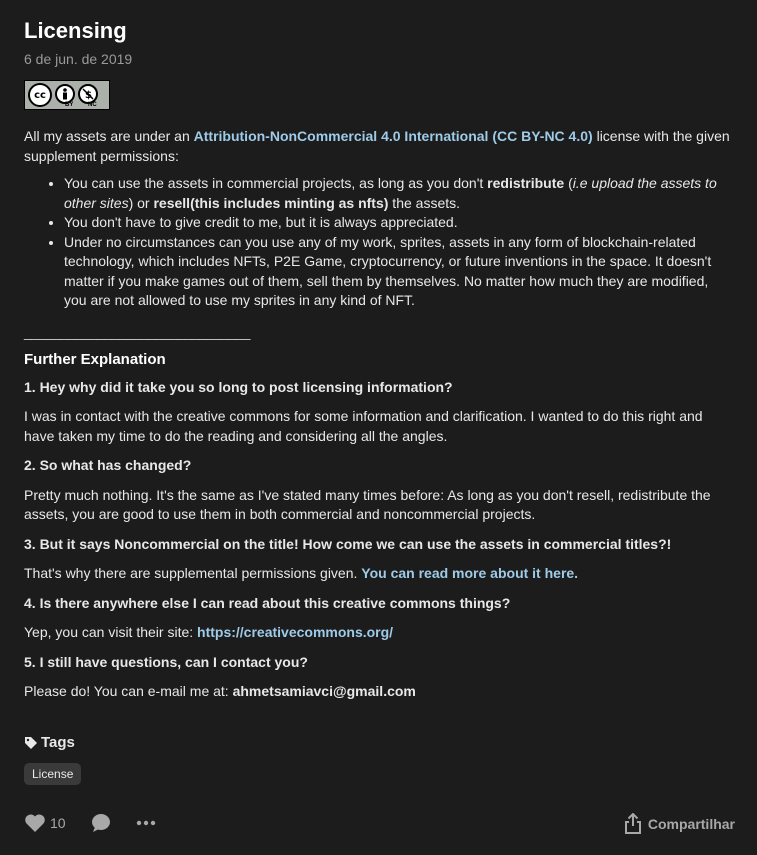 The image size is (757, 855). I want to click on heart-icon, so click(35, 823).